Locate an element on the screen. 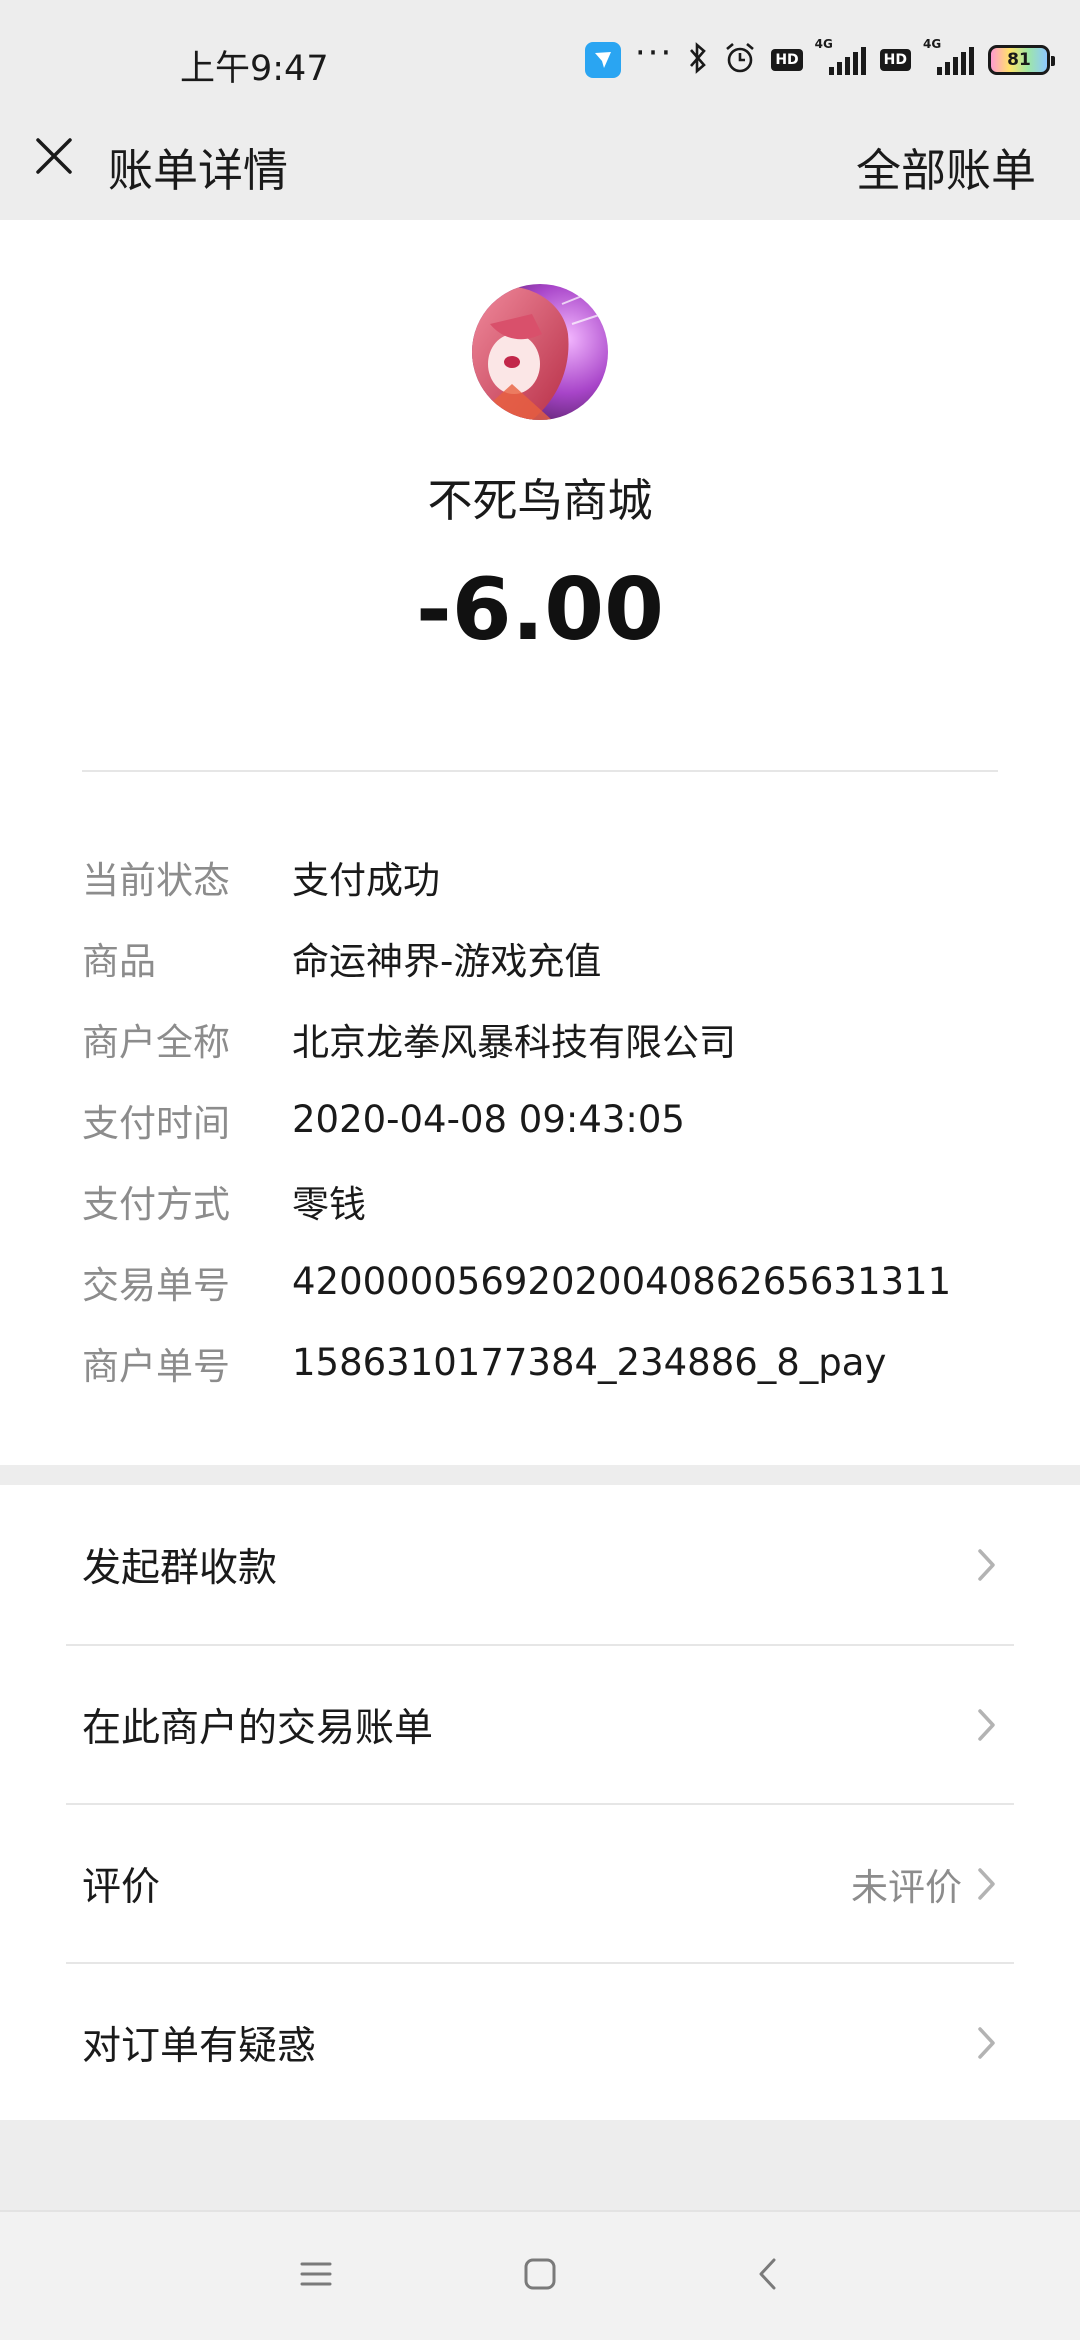 This screenshot has width=1080, height=2340. order-question-button: 对订单有疑惑 is located at coordinates (540, 2041).